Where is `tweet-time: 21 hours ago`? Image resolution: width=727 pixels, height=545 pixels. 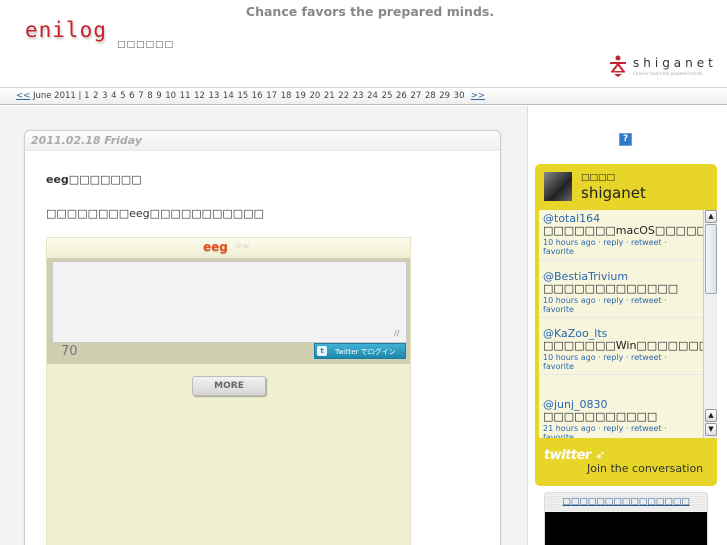
tweet-time: 21 hours ago is located at coordinates (569, 428).